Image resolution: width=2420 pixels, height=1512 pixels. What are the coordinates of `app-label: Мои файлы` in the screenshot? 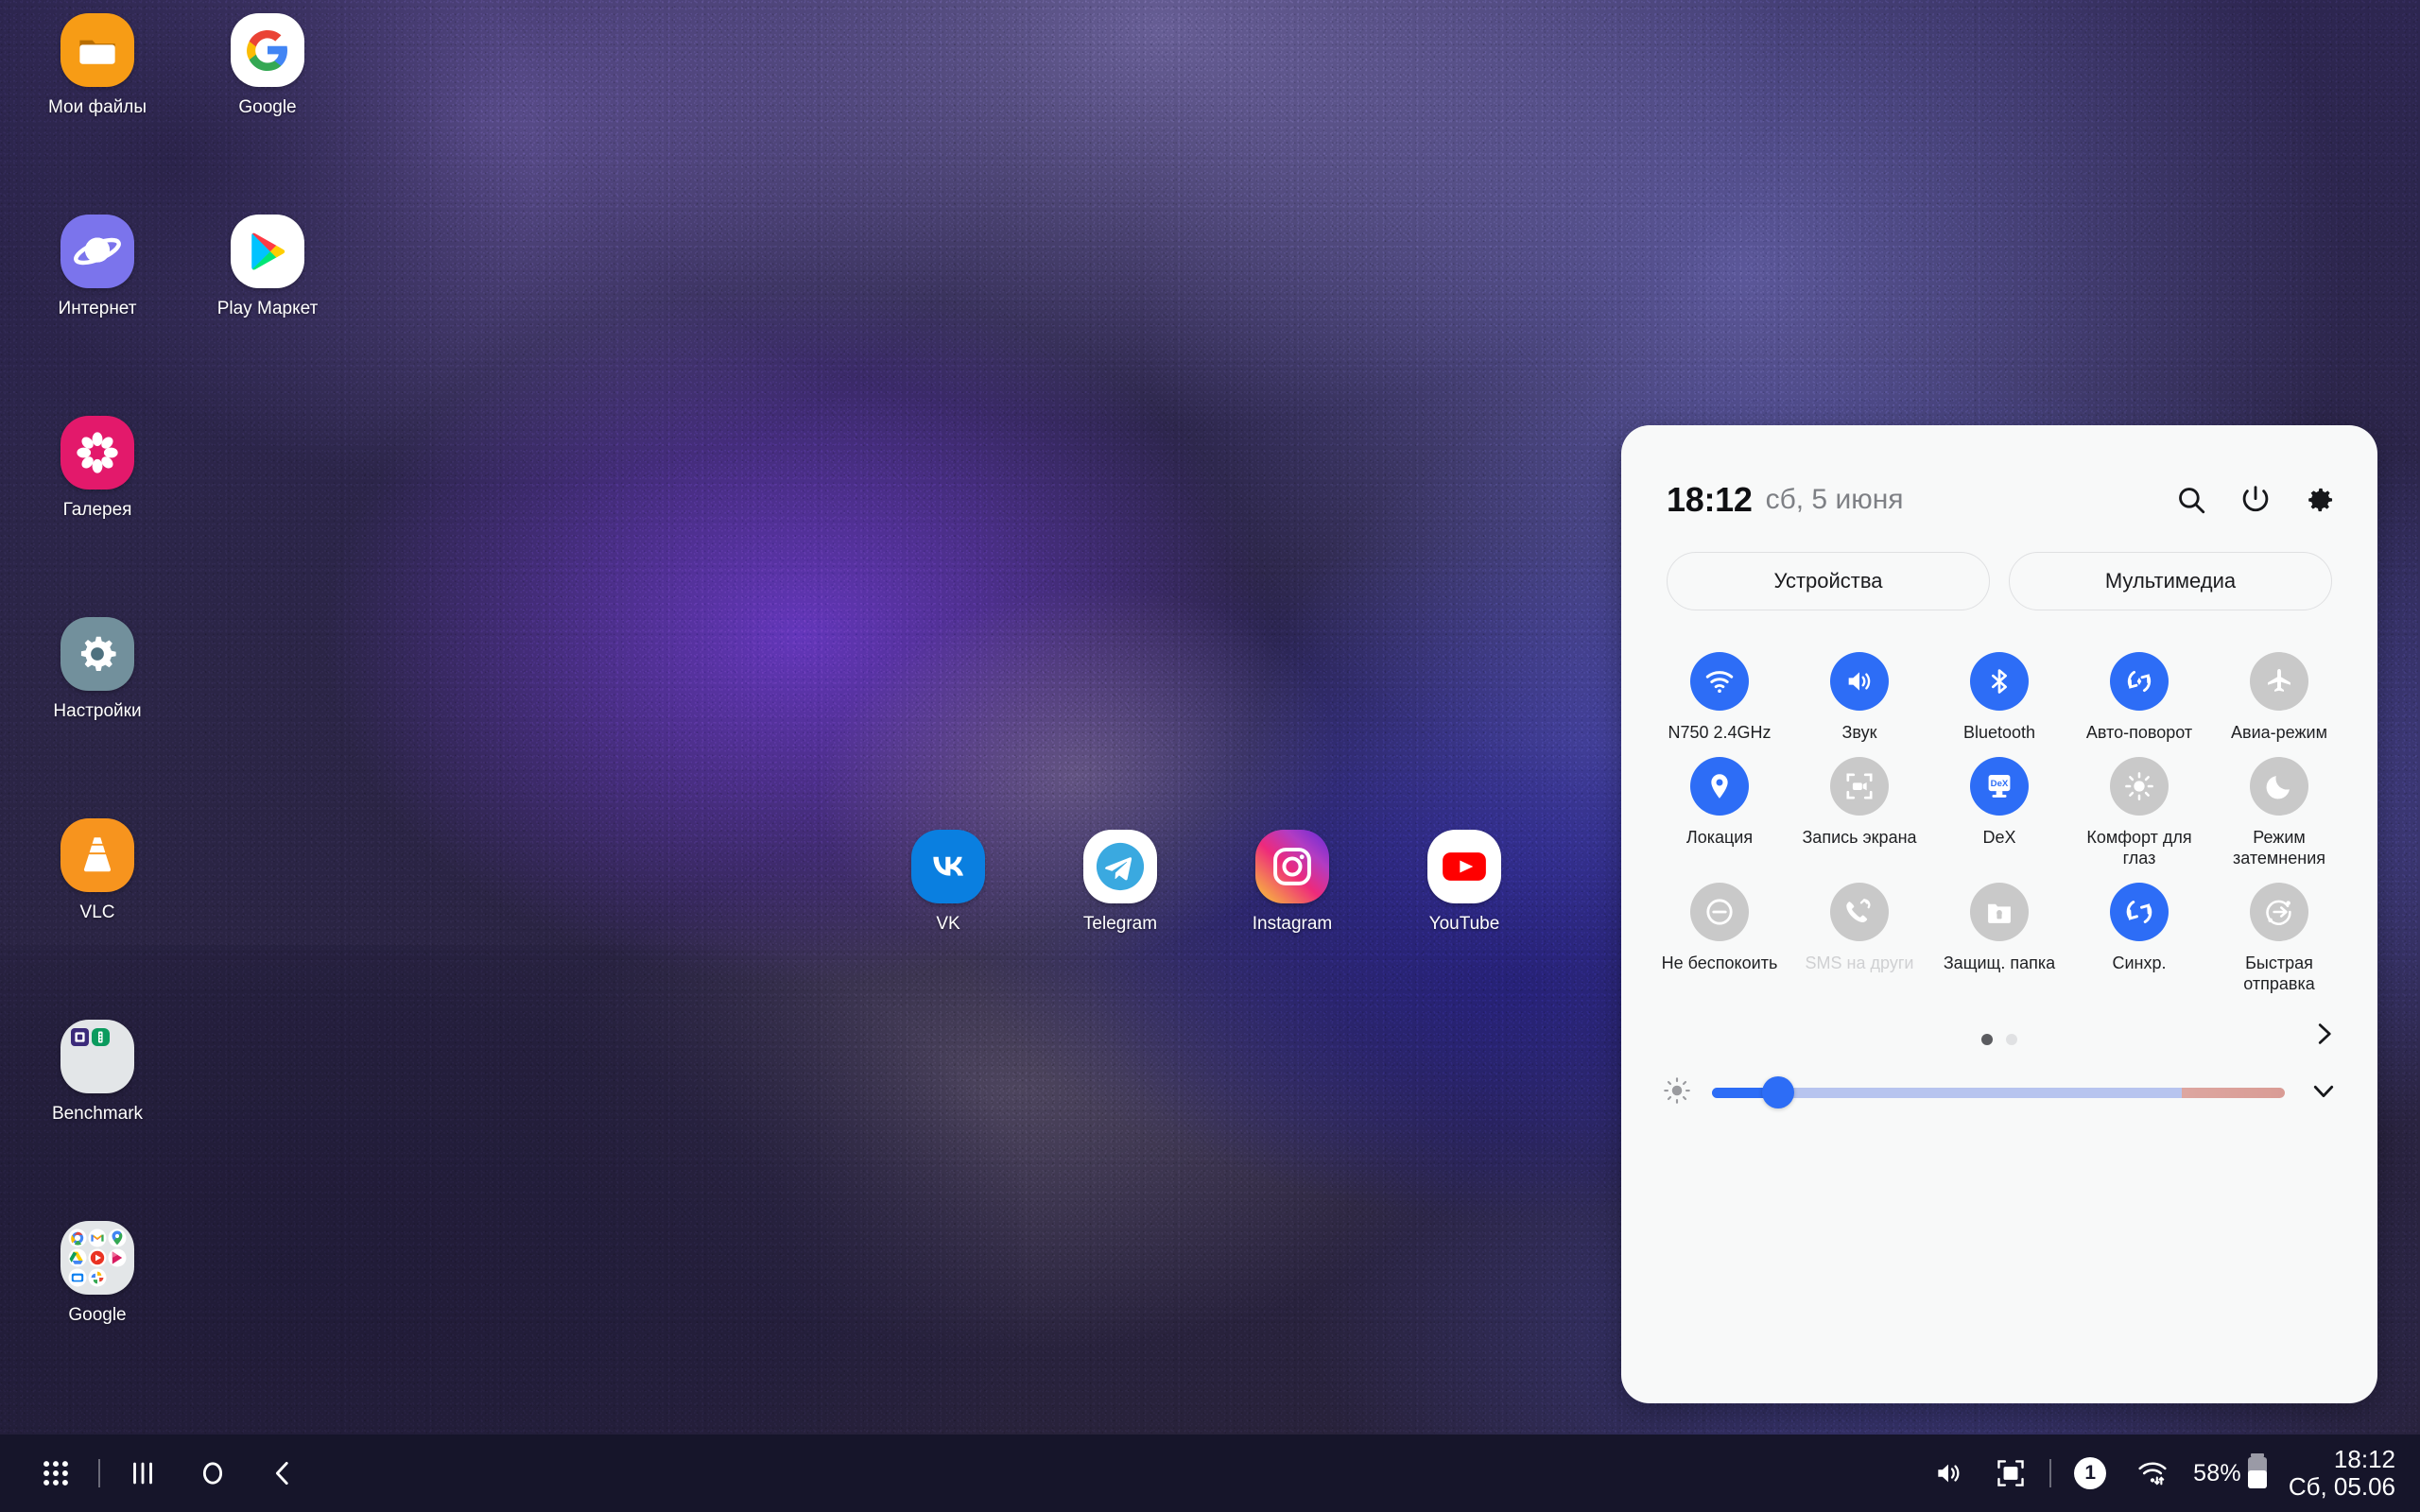 It's located at (97, 107).